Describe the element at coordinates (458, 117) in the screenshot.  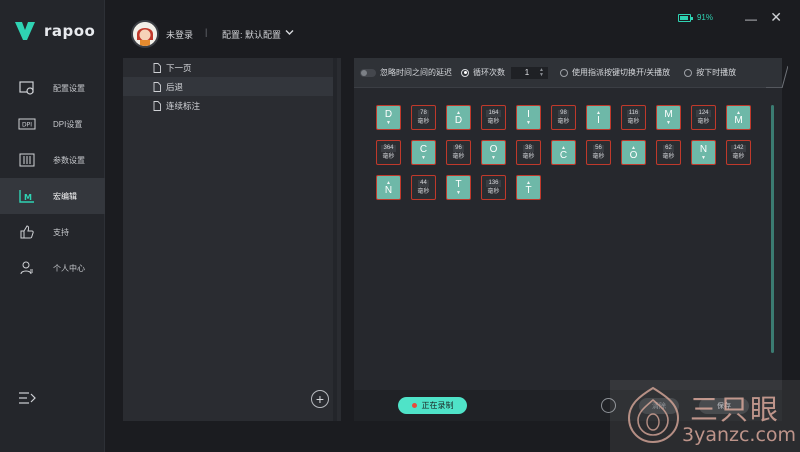
I see `macro-key-up-d: ▲ D` at that location.